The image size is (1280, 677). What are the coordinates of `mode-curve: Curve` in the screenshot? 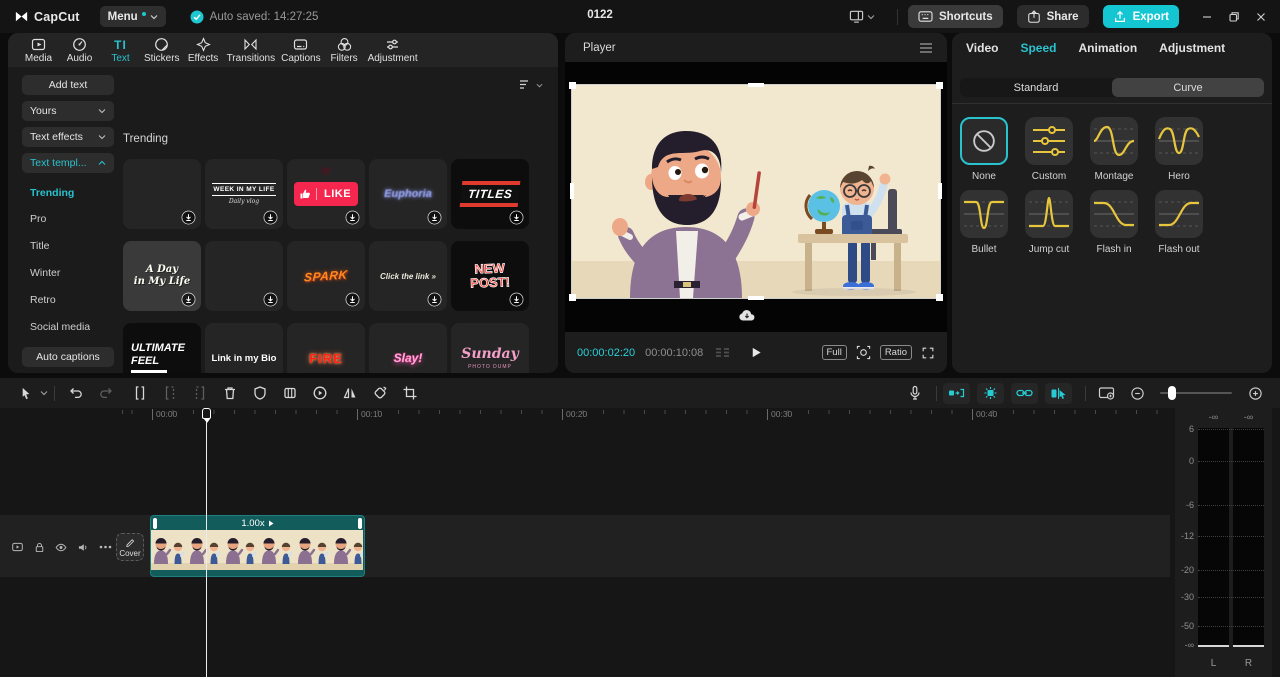 It's located at (1188, 87).